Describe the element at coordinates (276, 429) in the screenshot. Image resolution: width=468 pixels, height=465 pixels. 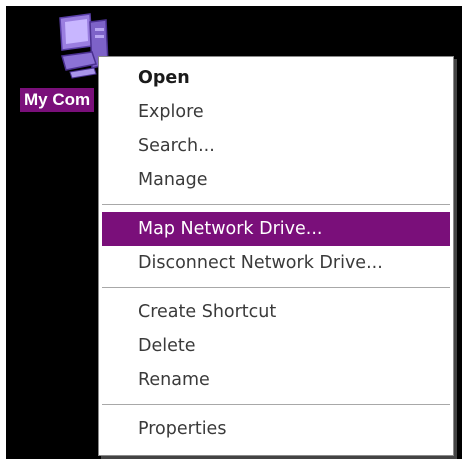
I see `menu-item-properties: Properties` at that location.